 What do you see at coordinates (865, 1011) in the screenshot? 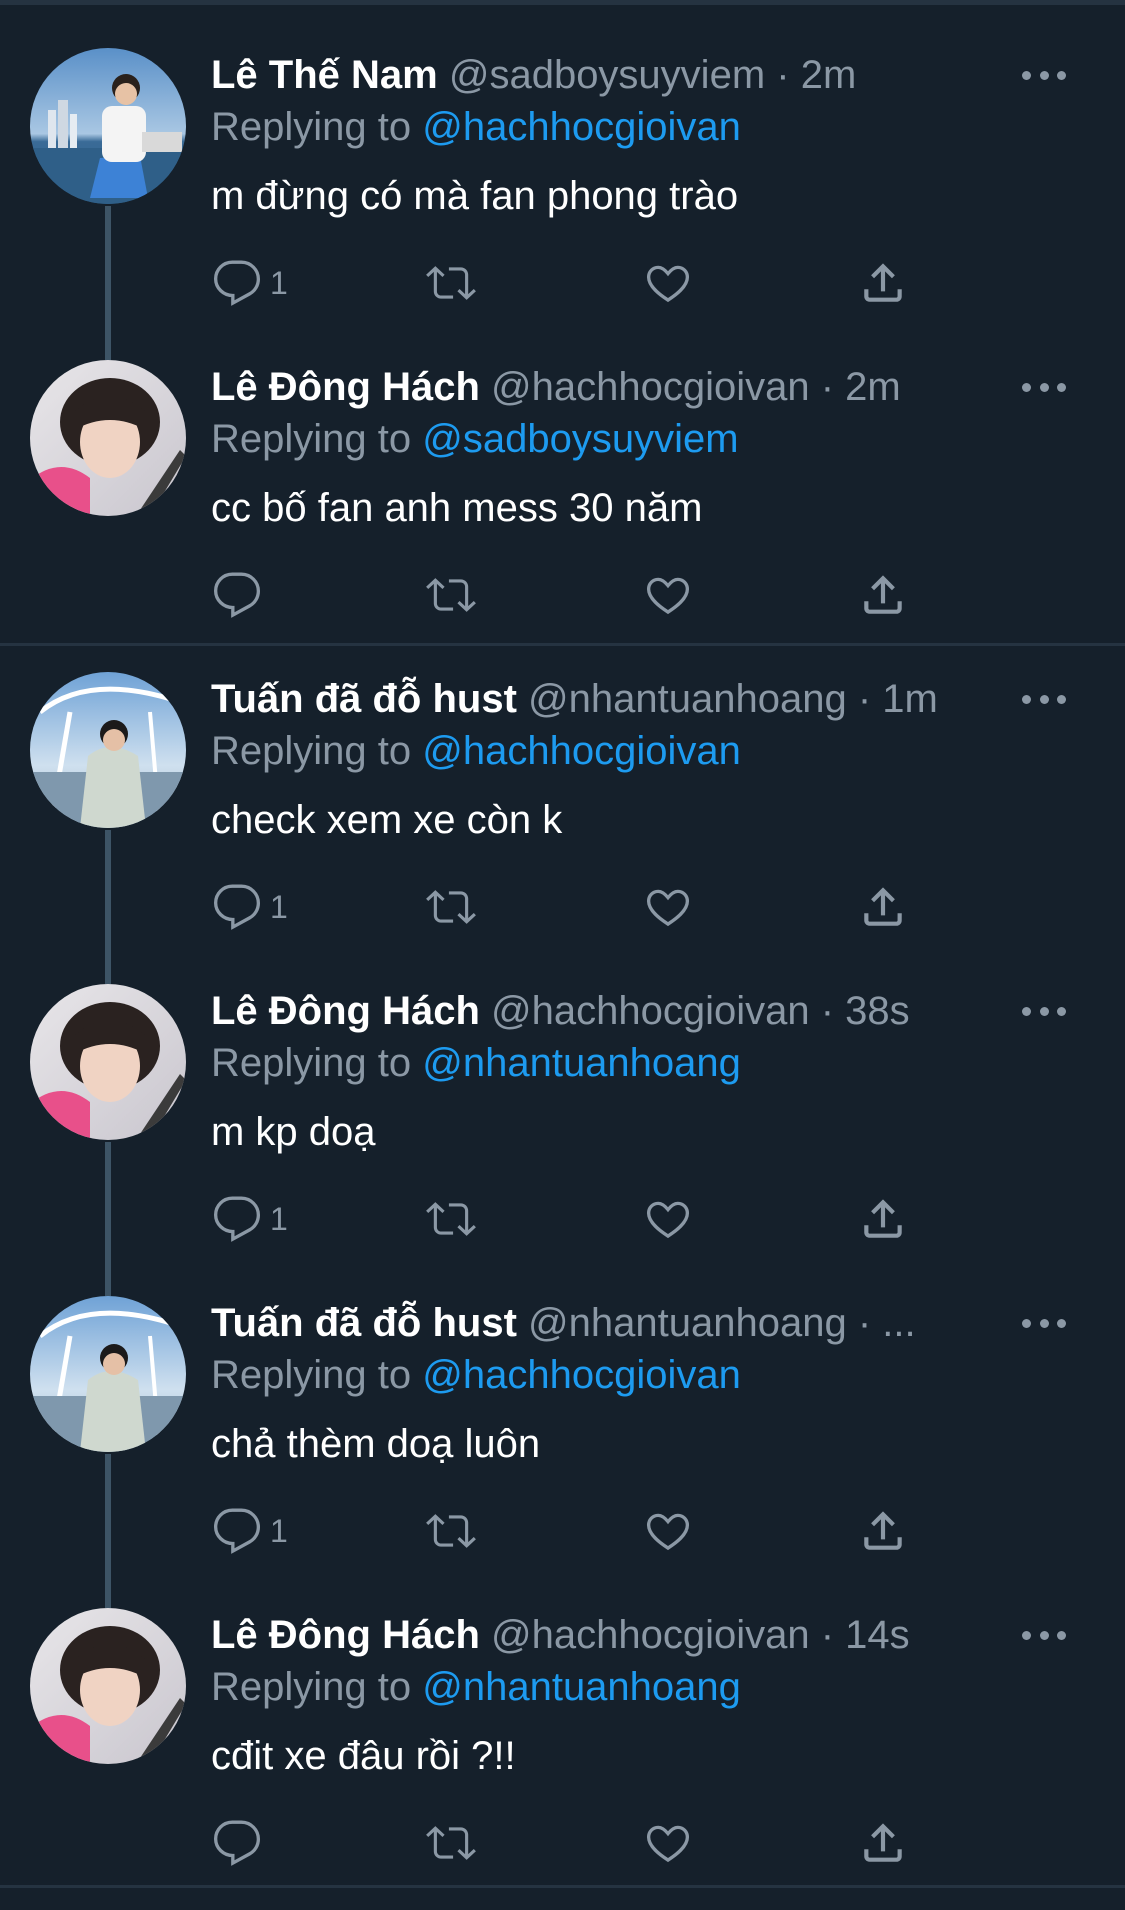
I see `timestamp: · 38s` at bounding box center [865, 1011].